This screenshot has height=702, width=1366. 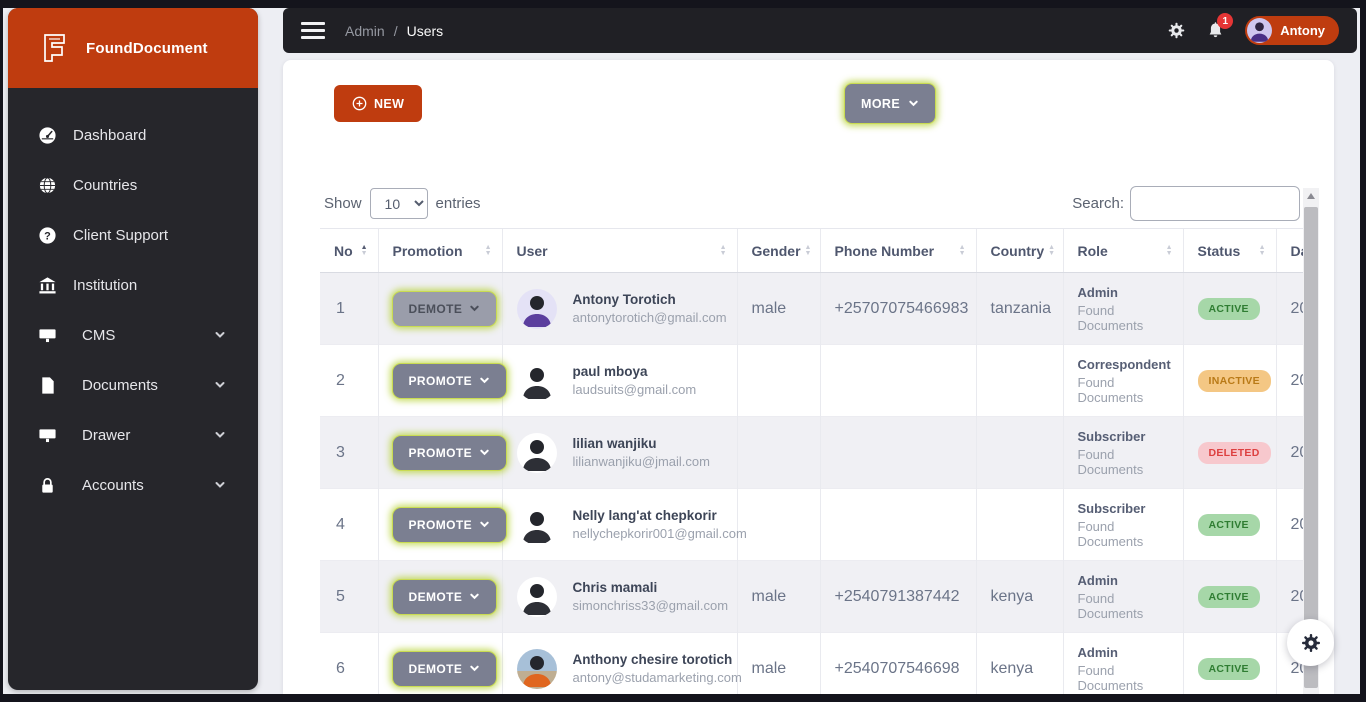 What do you see at coordinates (47, 185) in the screenshot?
I see `globe-icon` at bounding box center [47, 185].